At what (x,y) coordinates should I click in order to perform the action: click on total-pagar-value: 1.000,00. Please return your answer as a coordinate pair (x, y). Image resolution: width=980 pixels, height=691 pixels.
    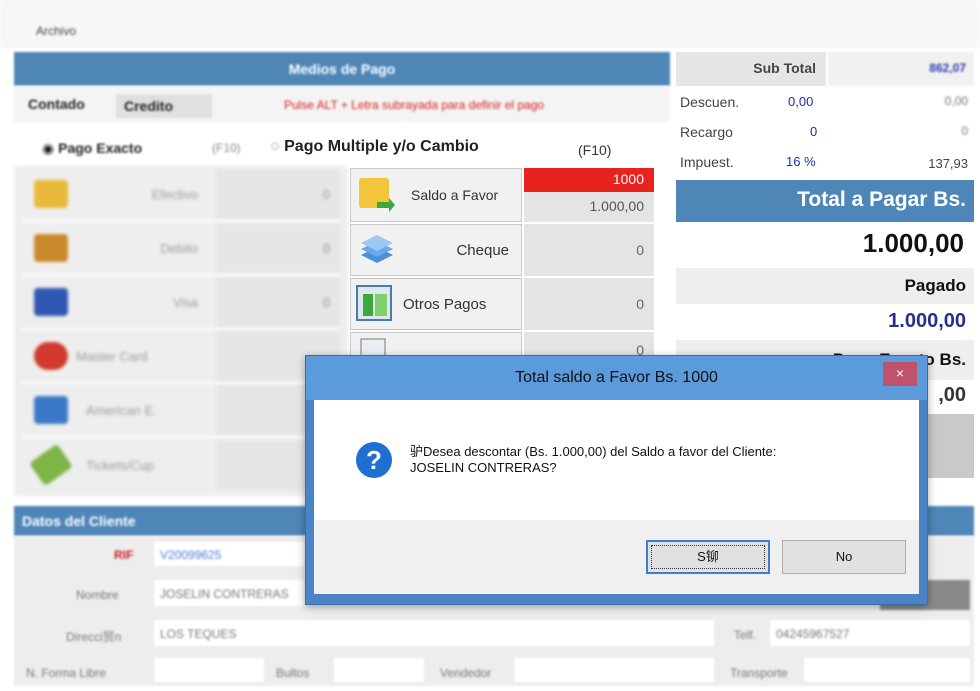
    Looking at the image, I should click on (913, 243).